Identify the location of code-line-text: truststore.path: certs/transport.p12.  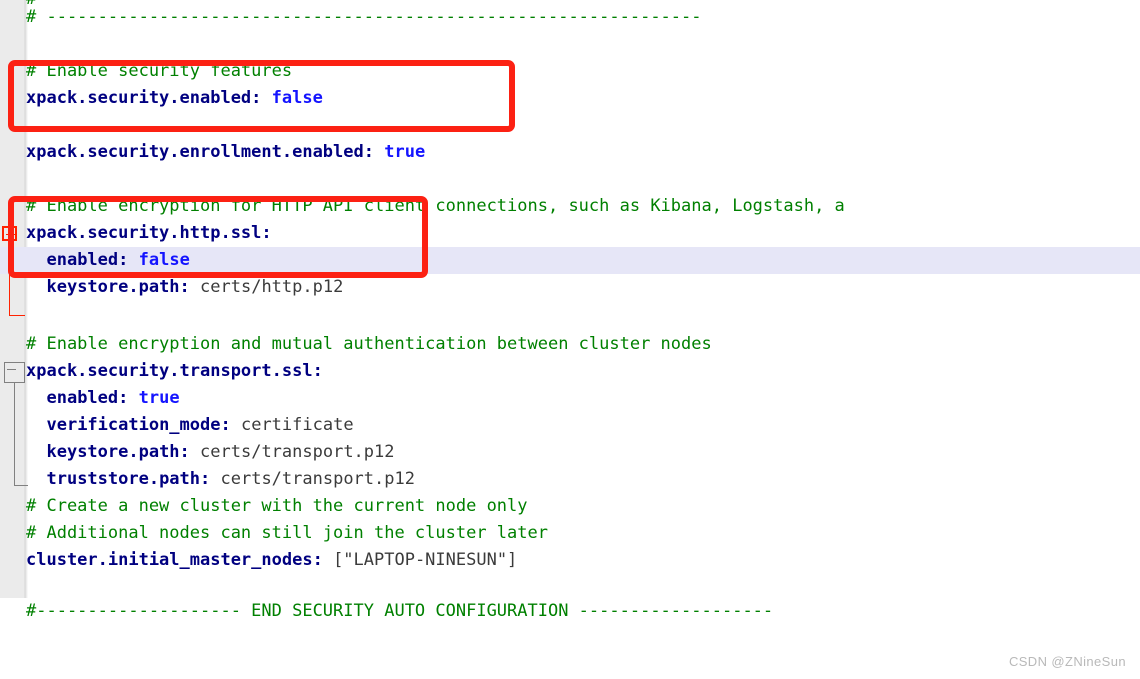
(220, 479).